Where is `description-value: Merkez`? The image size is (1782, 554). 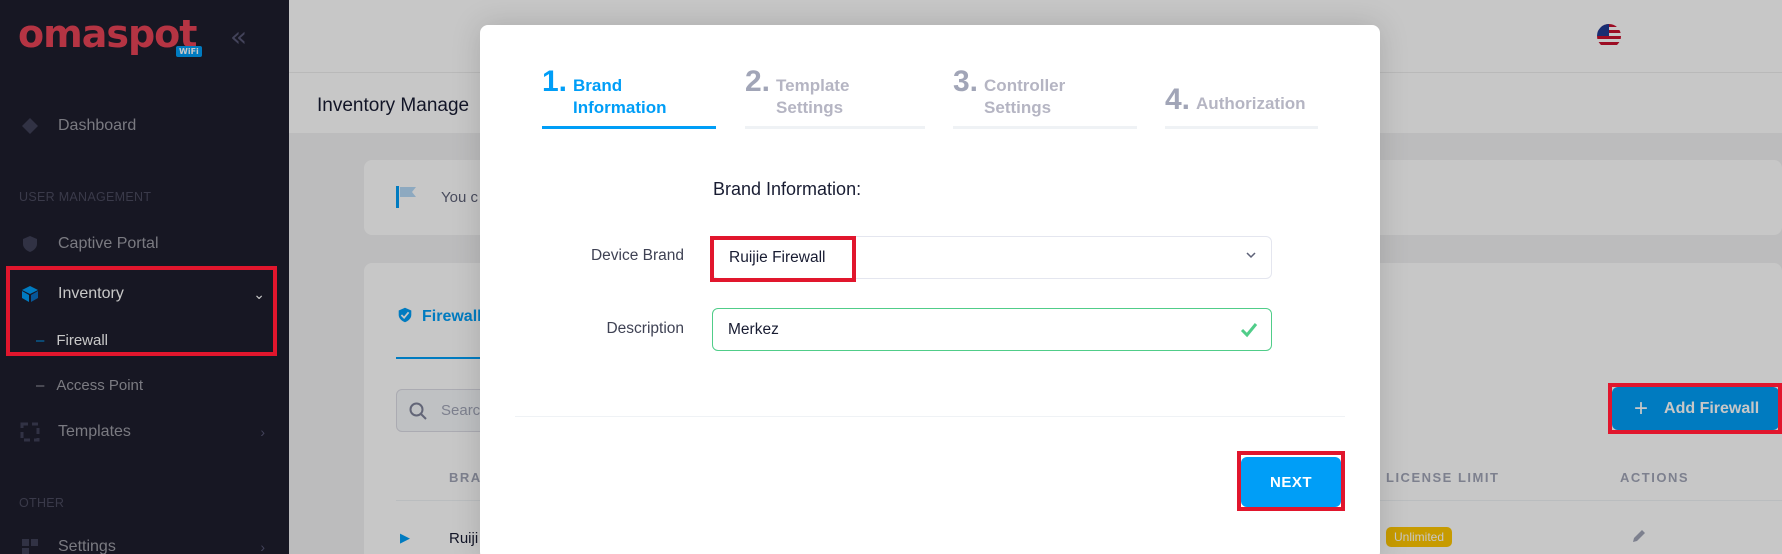 description-value: Merkez is located at coordinates (753, 329).